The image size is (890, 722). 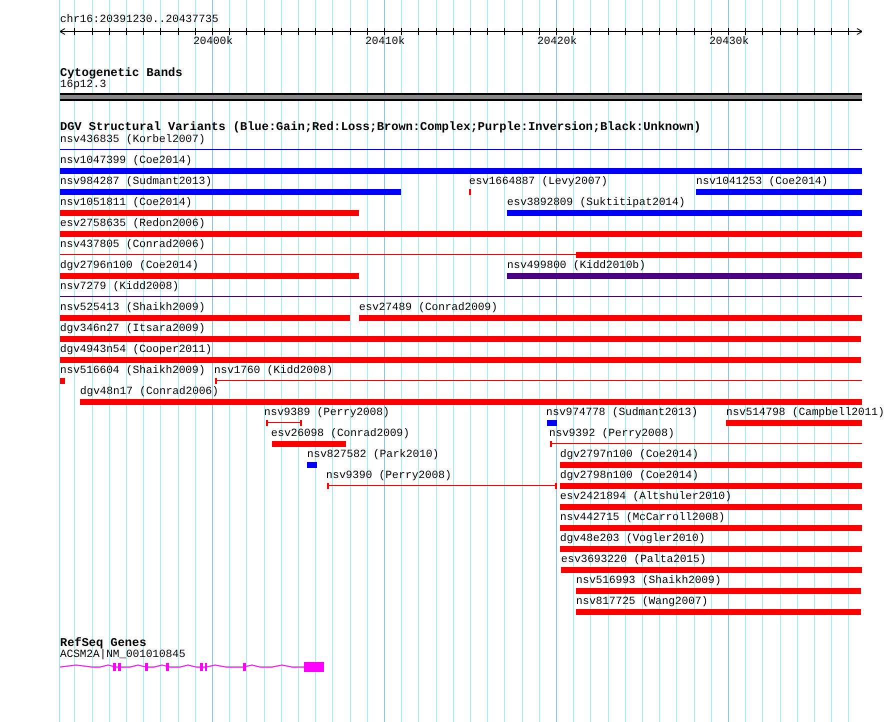 I want to click on variant-label: esv2421894 (Altshuler2010), so click(x=646, y=497).